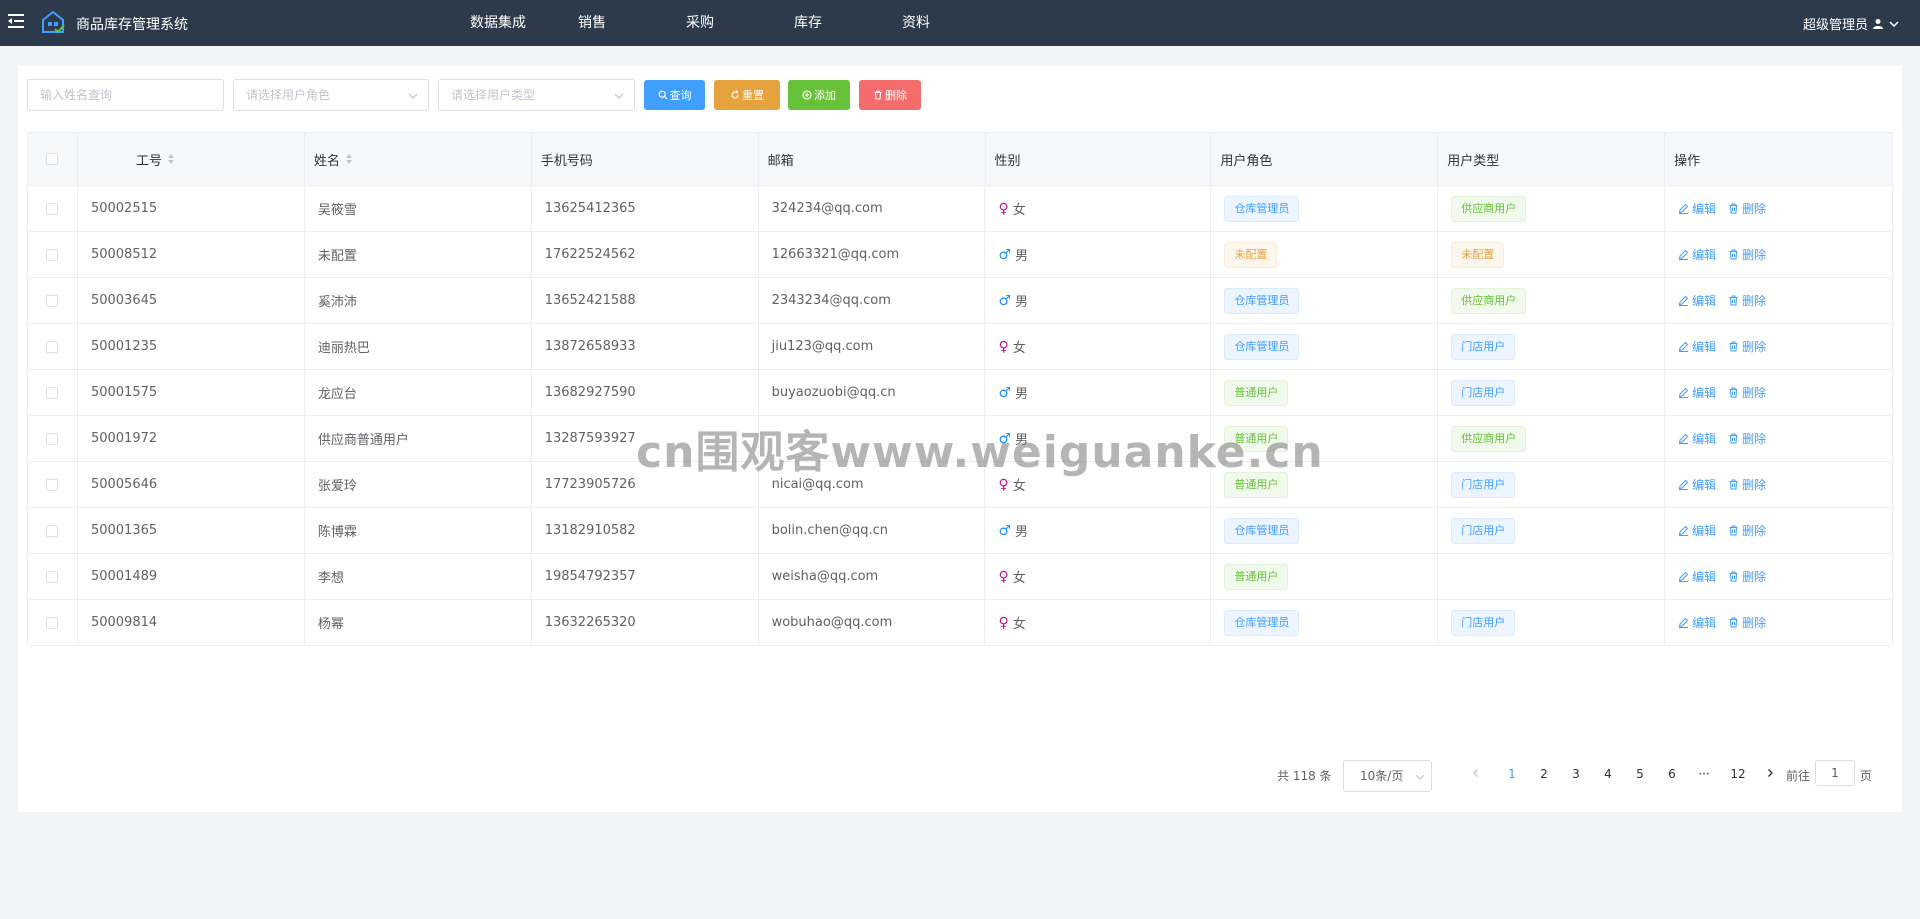 The height and width of the screenshot is (919, 1920). Describe the element at coordinates (674, 95) in the screenshot. I see `query-button: 查询` at that location.